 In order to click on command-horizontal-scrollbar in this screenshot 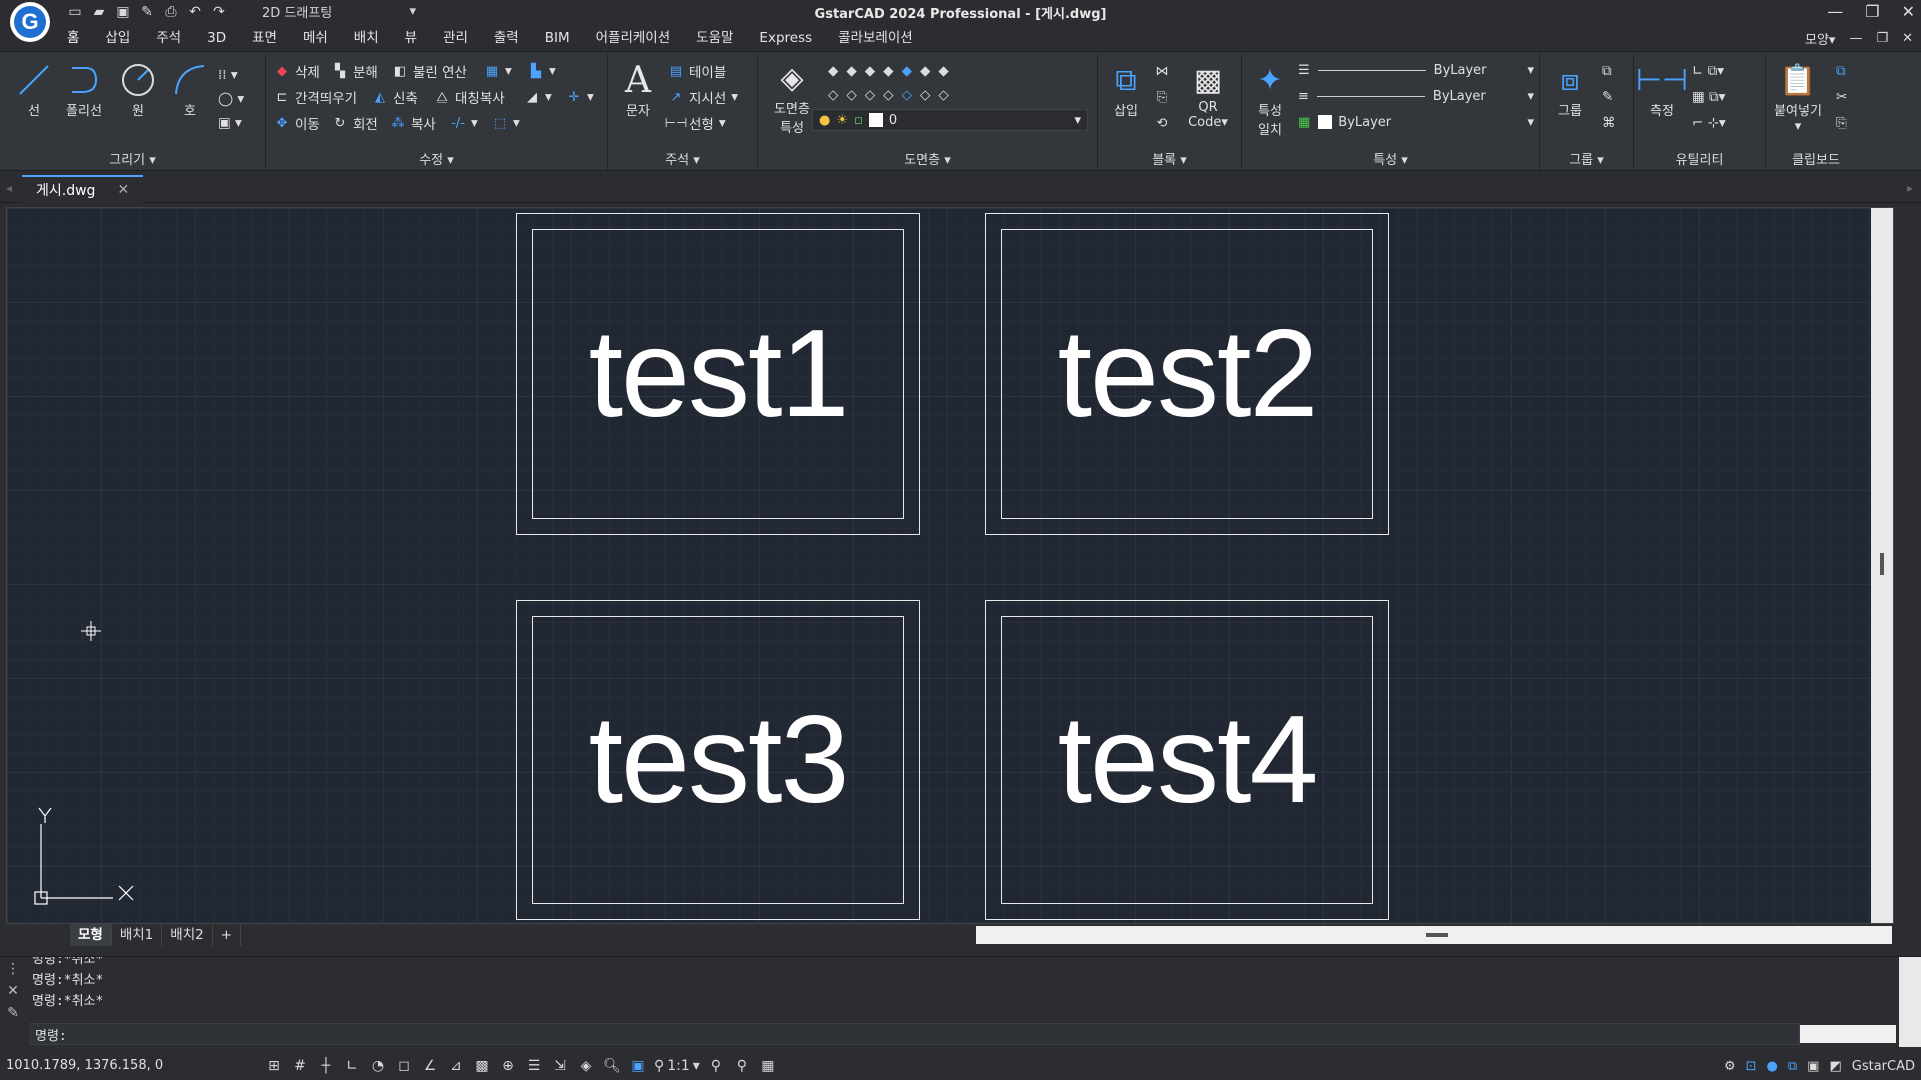, I will do `click(1848, 1034)`.